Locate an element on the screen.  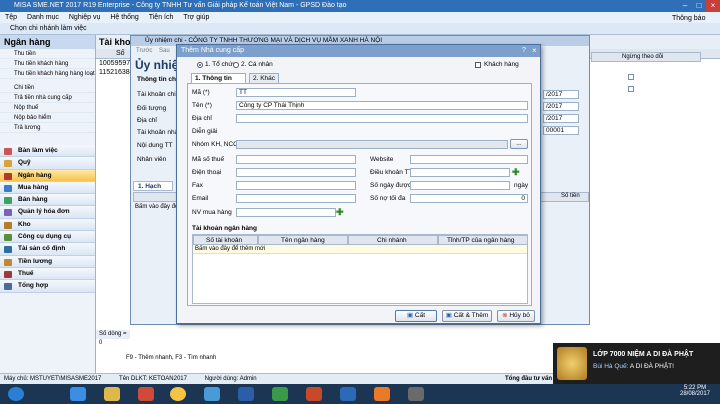
clock: 5:22 PM 28/08/2017 is located at coordinates (695, 391).